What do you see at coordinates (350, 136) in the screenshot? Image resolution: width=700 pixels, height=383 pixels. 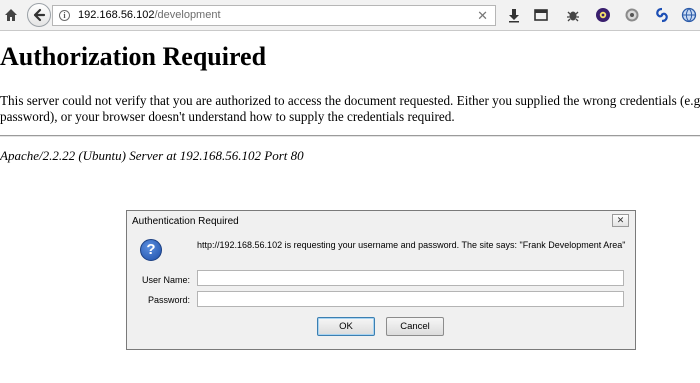 I see `divider` at bounding box center [350, 136].